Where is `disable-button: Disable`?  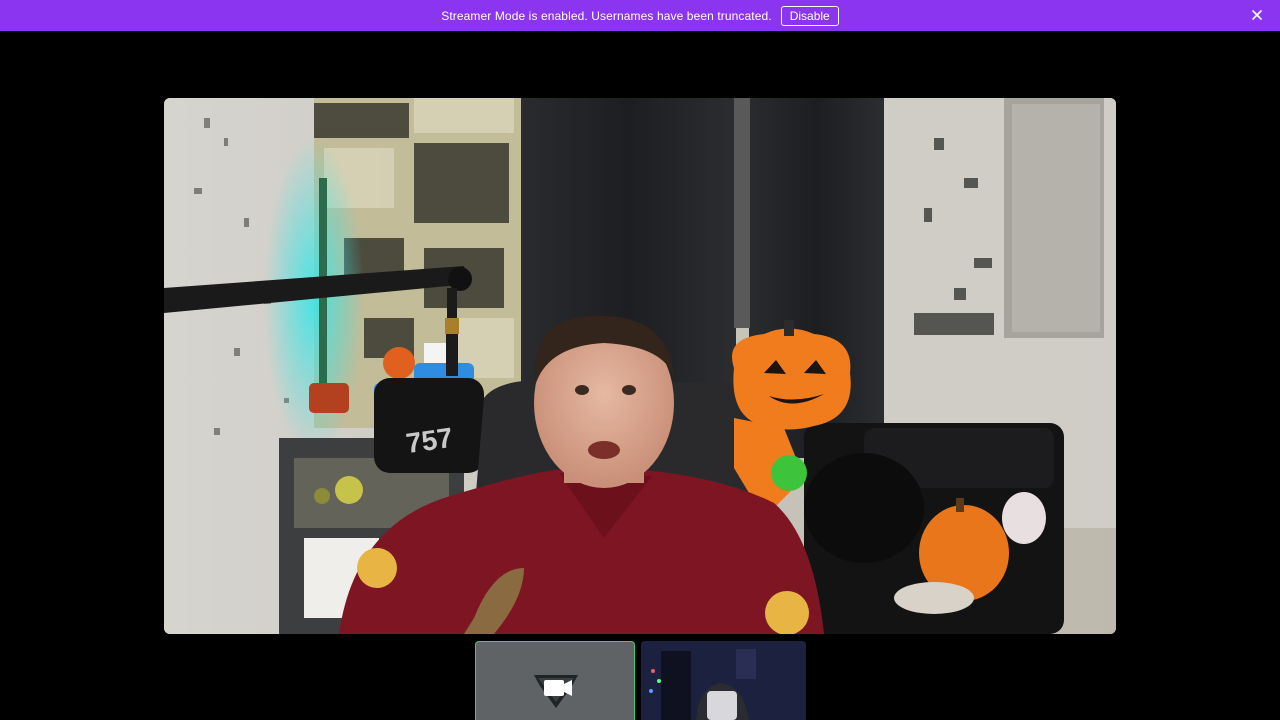
disable-button: Disable is located at coordinates (809, 15).